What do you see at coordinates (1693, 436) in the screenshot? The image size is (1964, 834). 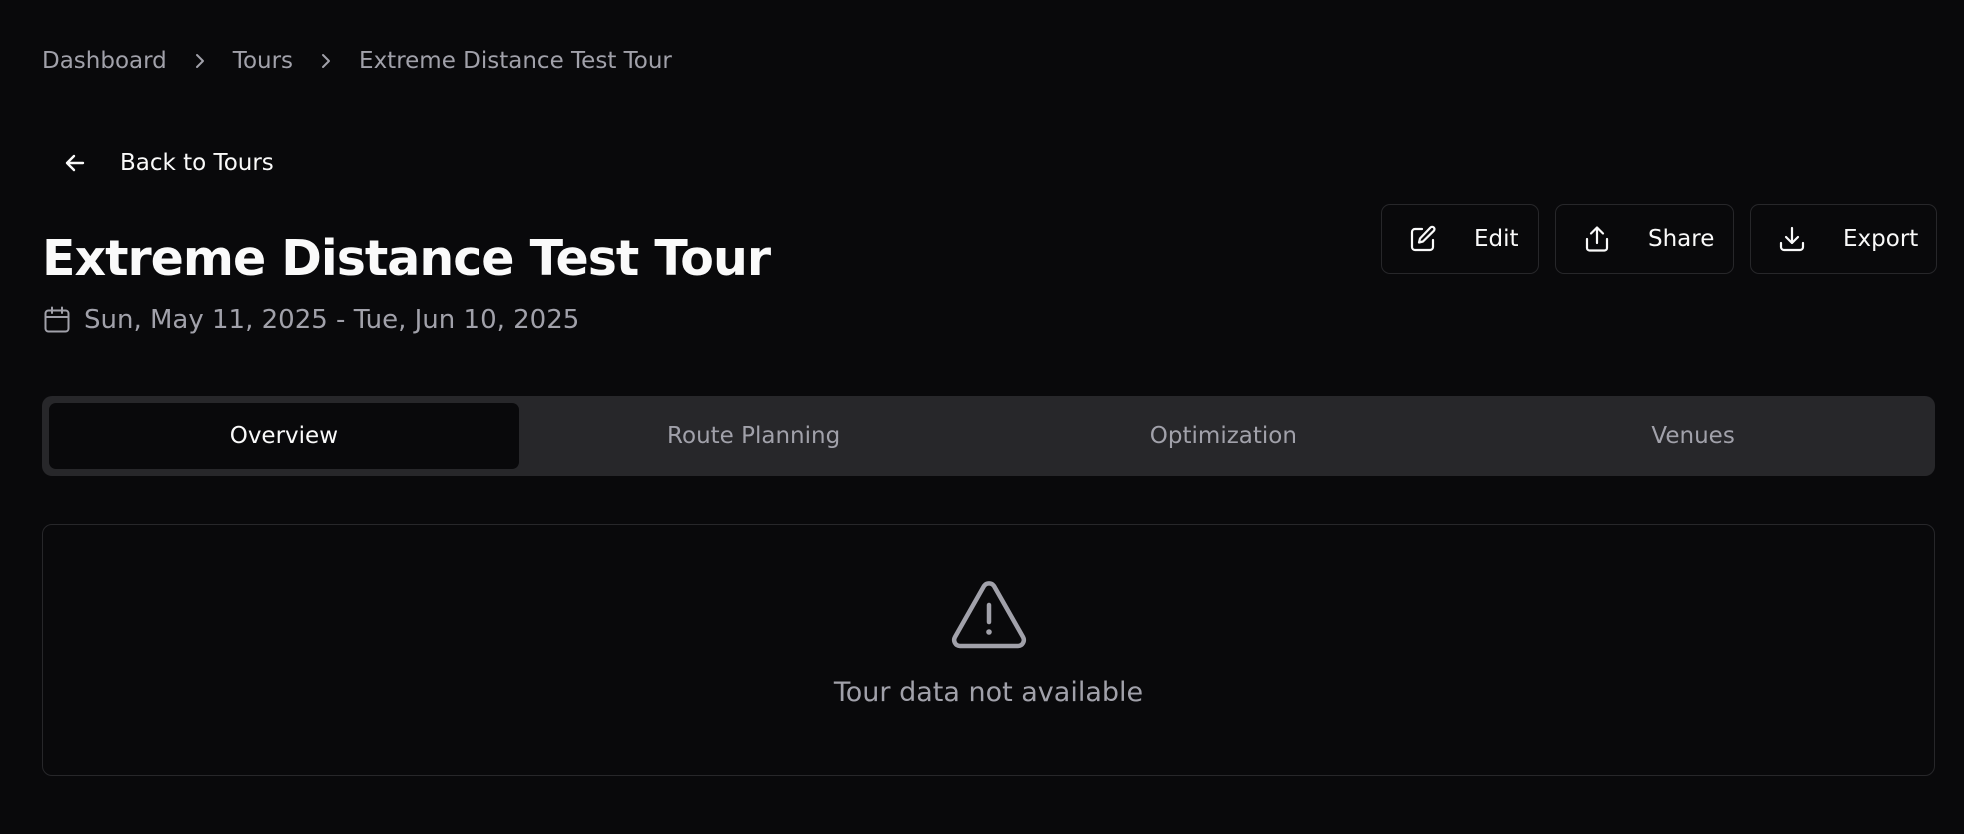 I see `tab-venues: Venues` at bounding box center [1693, 436].